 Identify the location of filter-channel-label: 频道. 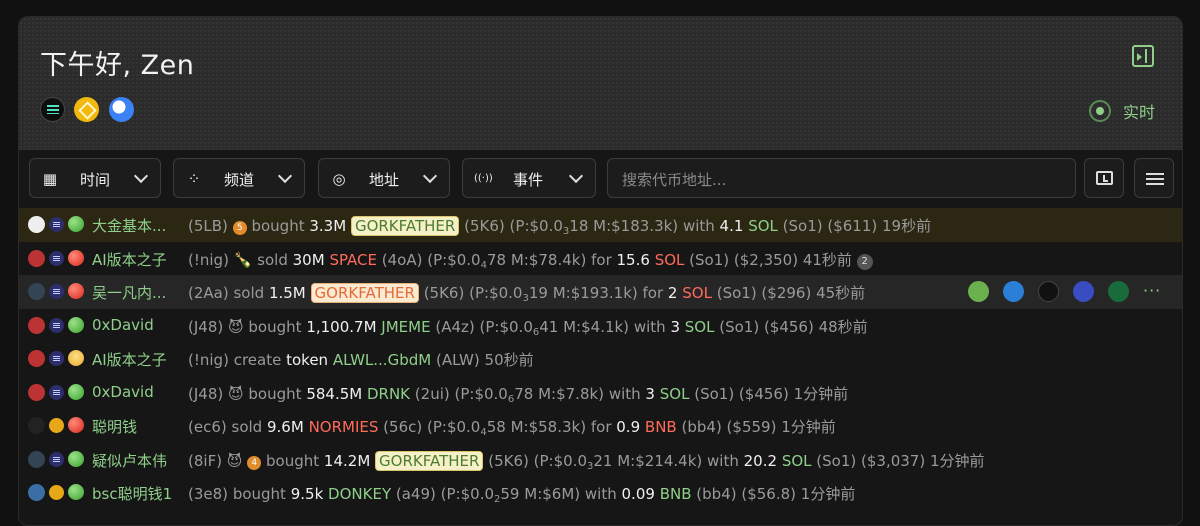
(239, 180).